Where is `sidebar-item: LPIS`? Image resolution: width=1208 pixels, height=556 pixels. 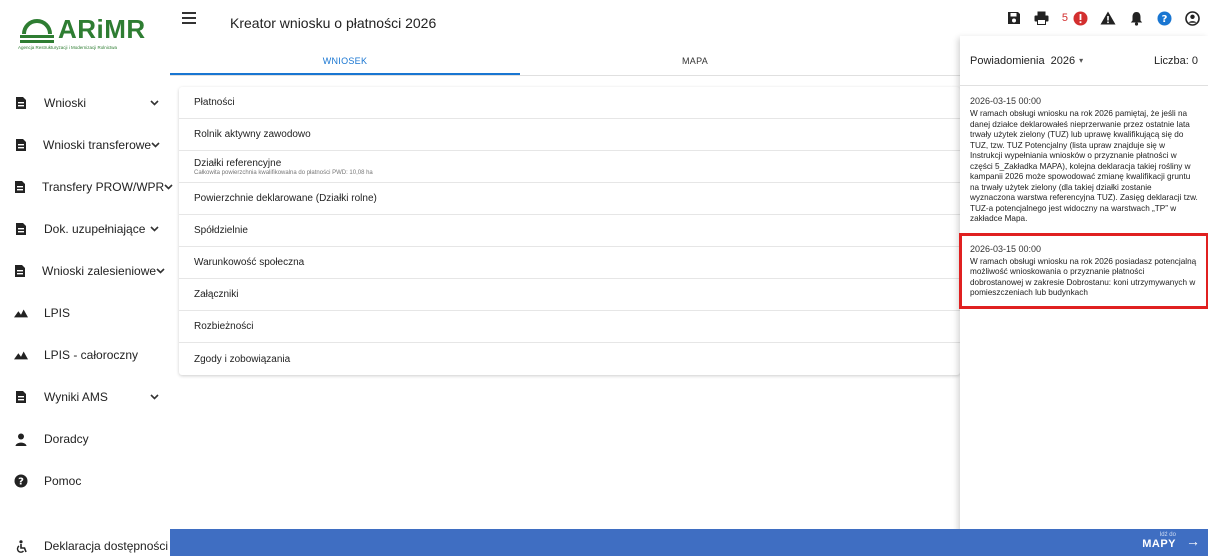
sidebar-item: LPIS is located at coordinates (85, 313).